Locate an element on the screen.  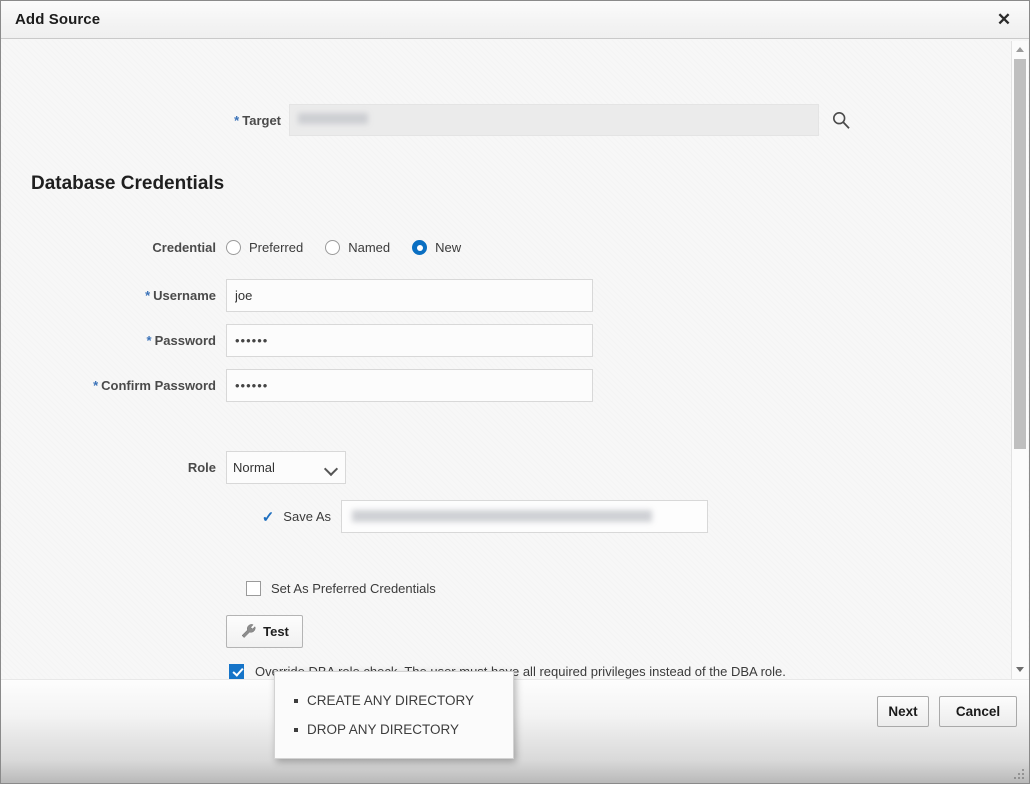
close-icon: ✕ is located at coordinates (1004, 21).